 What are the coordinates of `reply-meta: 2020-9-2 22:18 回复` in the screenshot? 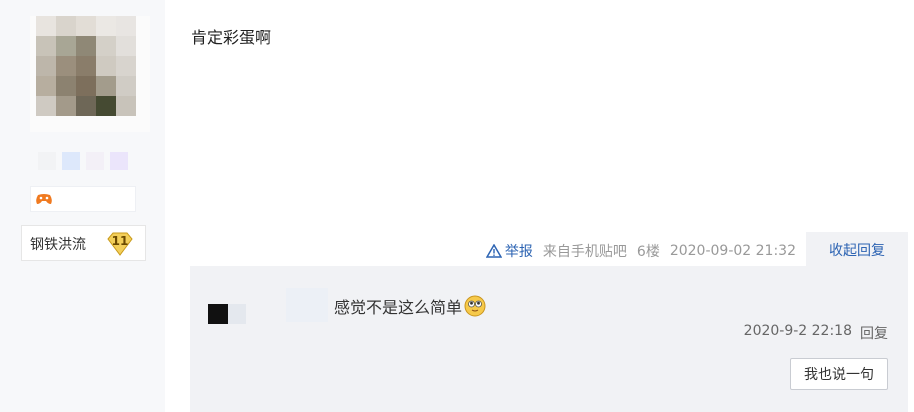 It's located at (816, 333).